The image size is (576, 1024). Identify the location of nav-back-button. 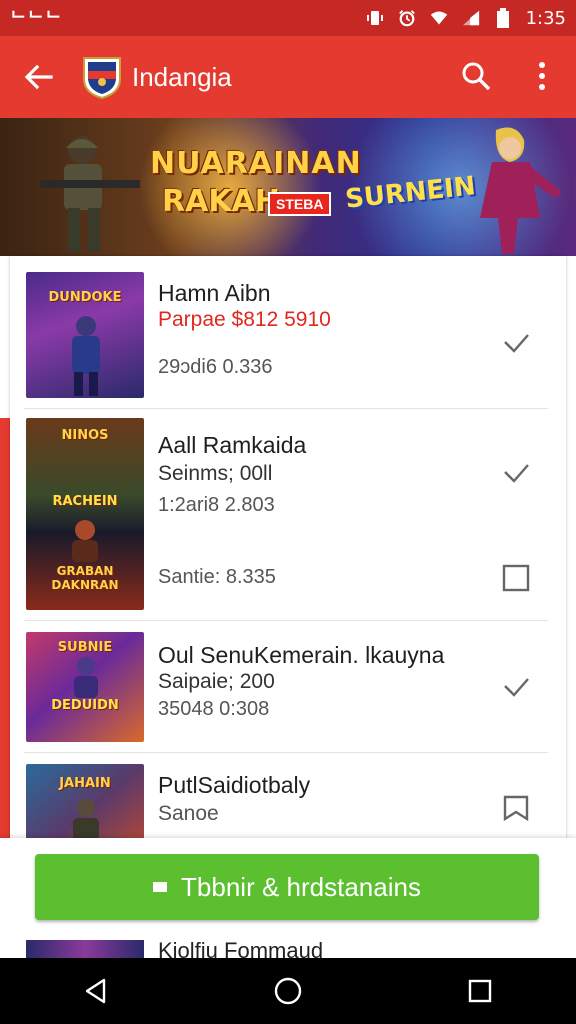
(96, 991).